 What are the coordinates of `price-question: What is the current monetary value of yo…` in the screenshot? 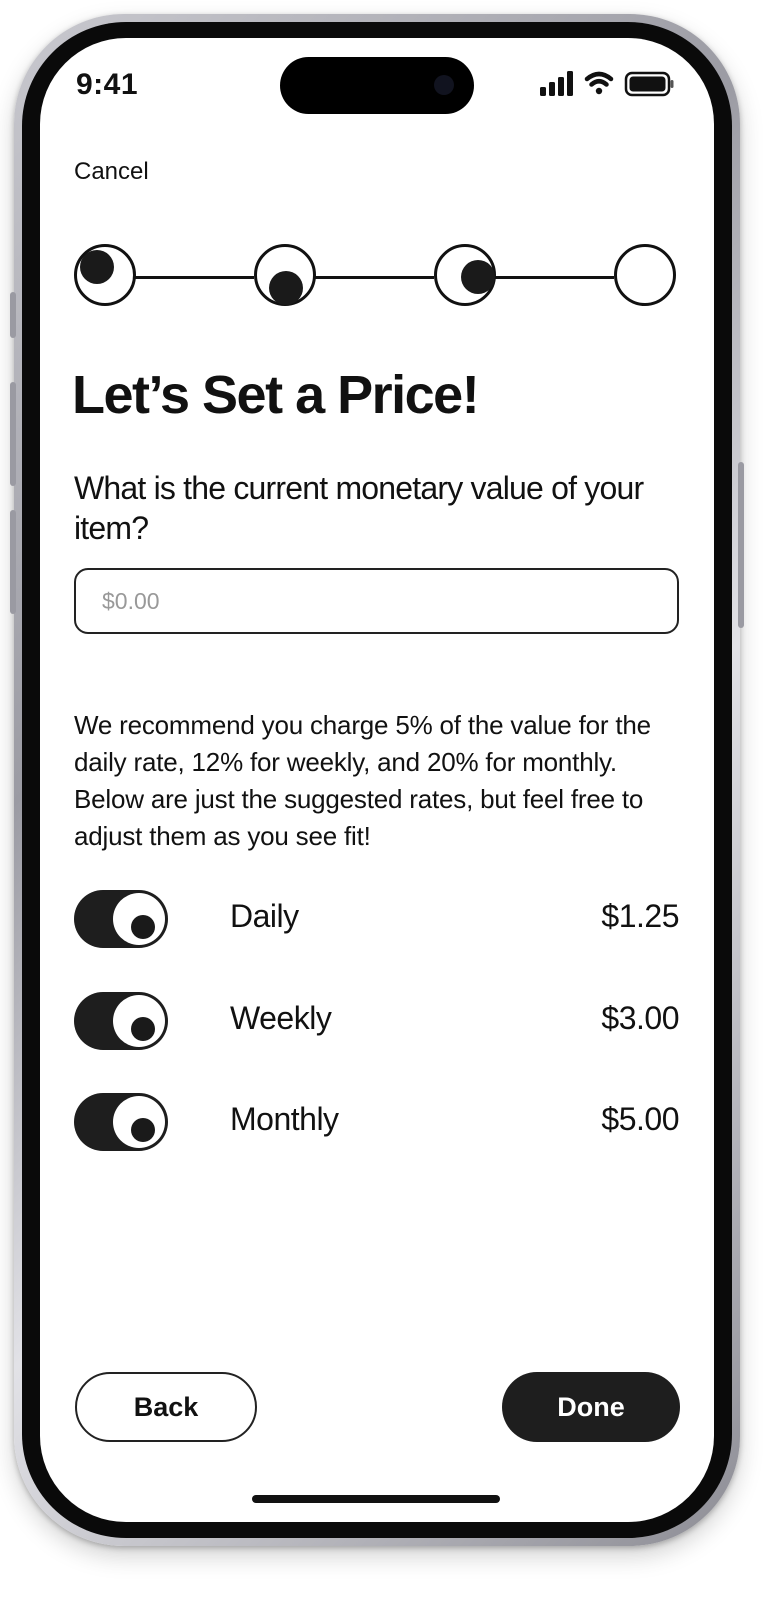 It's located at (359, 508).